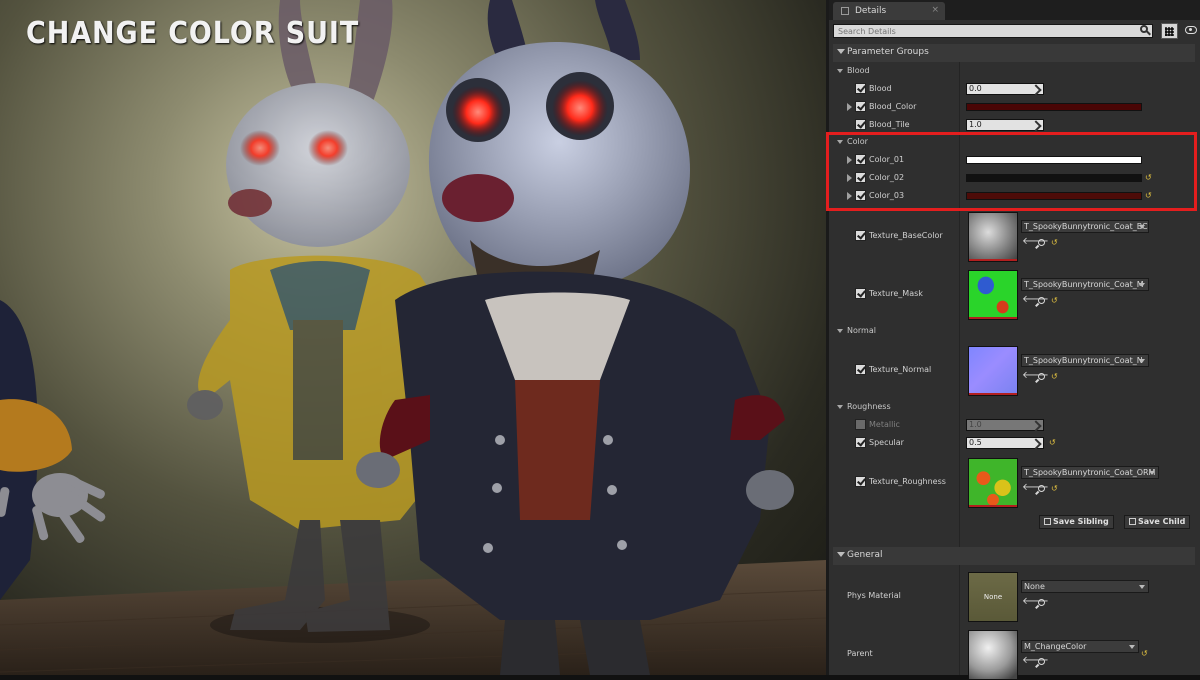 The image size is (1200, 680). Describe the element at coordinates (1014, 556) in the screenshot. I see `category-general: General` at that location.